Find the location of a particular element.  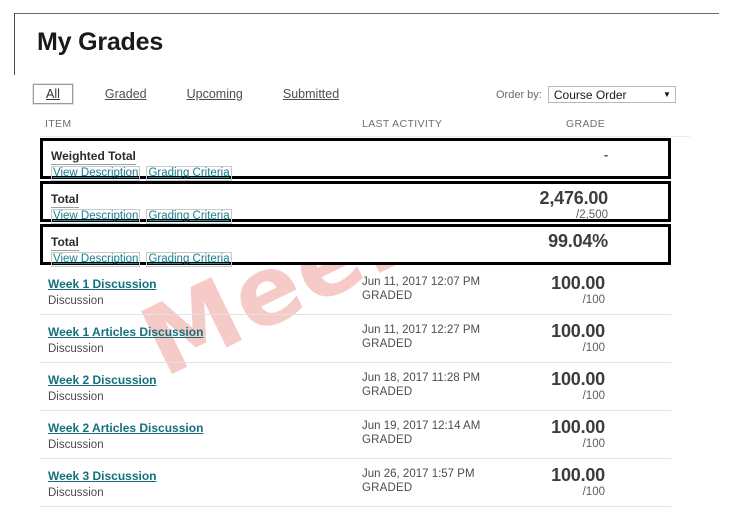

tab-graded: Graded is located at coordinates (126, 94).